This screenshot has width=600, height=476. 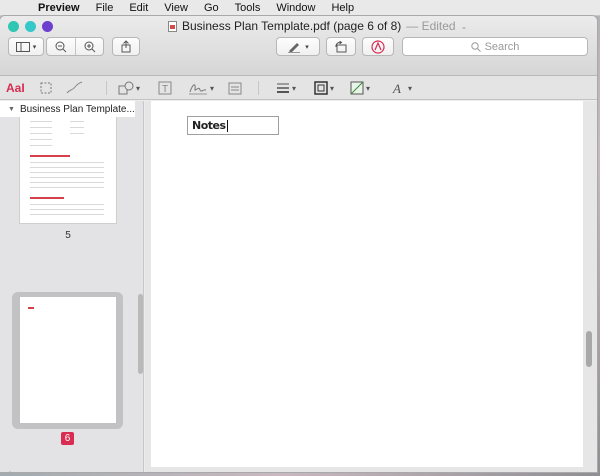 What do you see at coordinates (464, 26) in the screenshot?
I see `chevron-down-icon: ⌄` at bounding box center [464, 26].